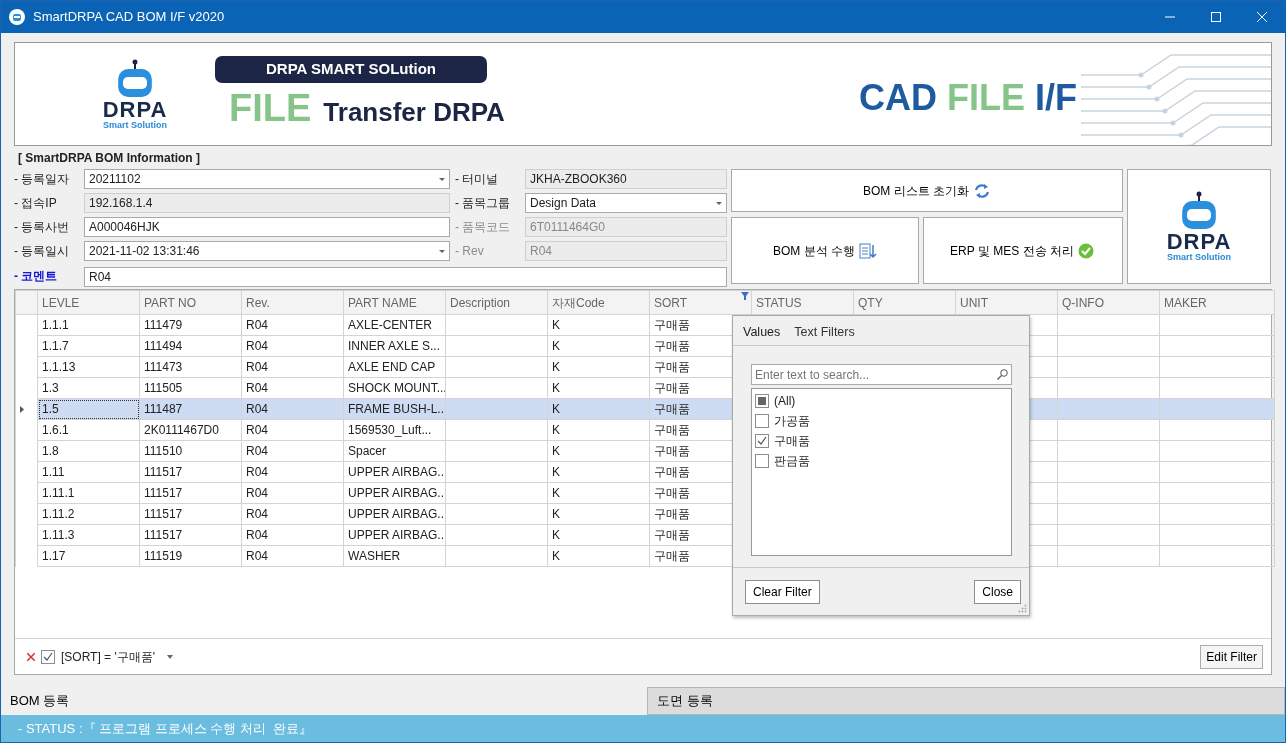 This screenshot has width=1286, height=743. I want to click on field-label: - 등록일자, so click(42, 179).